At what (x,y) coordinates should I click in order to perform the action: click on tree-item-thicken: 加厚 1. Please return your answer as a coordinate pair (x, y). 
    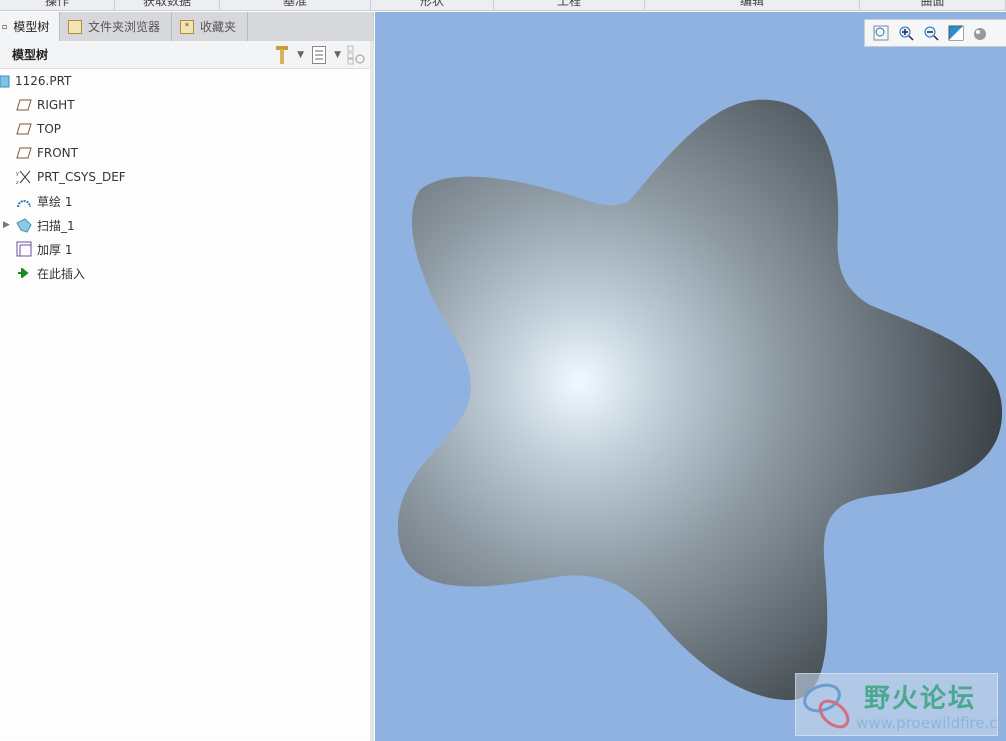
    Looking at the image, I should click on (44, 249).